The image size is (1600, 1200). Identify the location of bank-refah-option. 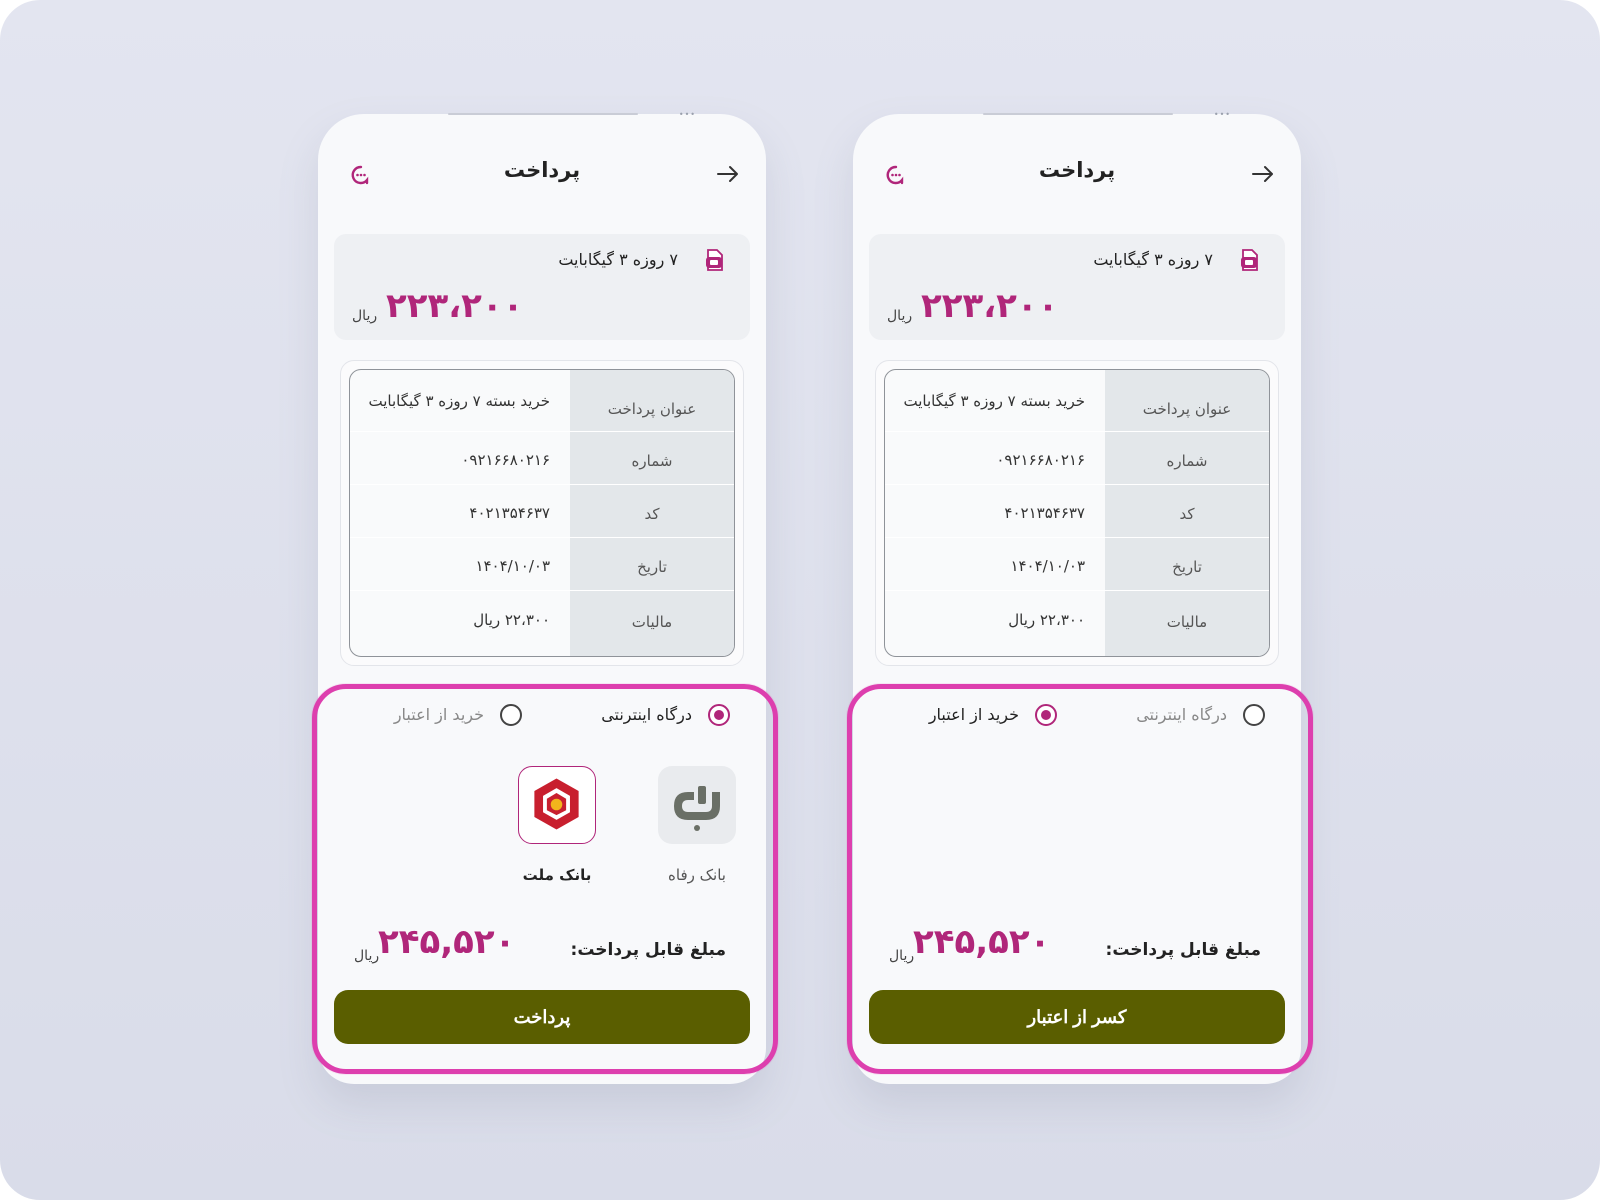
(697, 805).